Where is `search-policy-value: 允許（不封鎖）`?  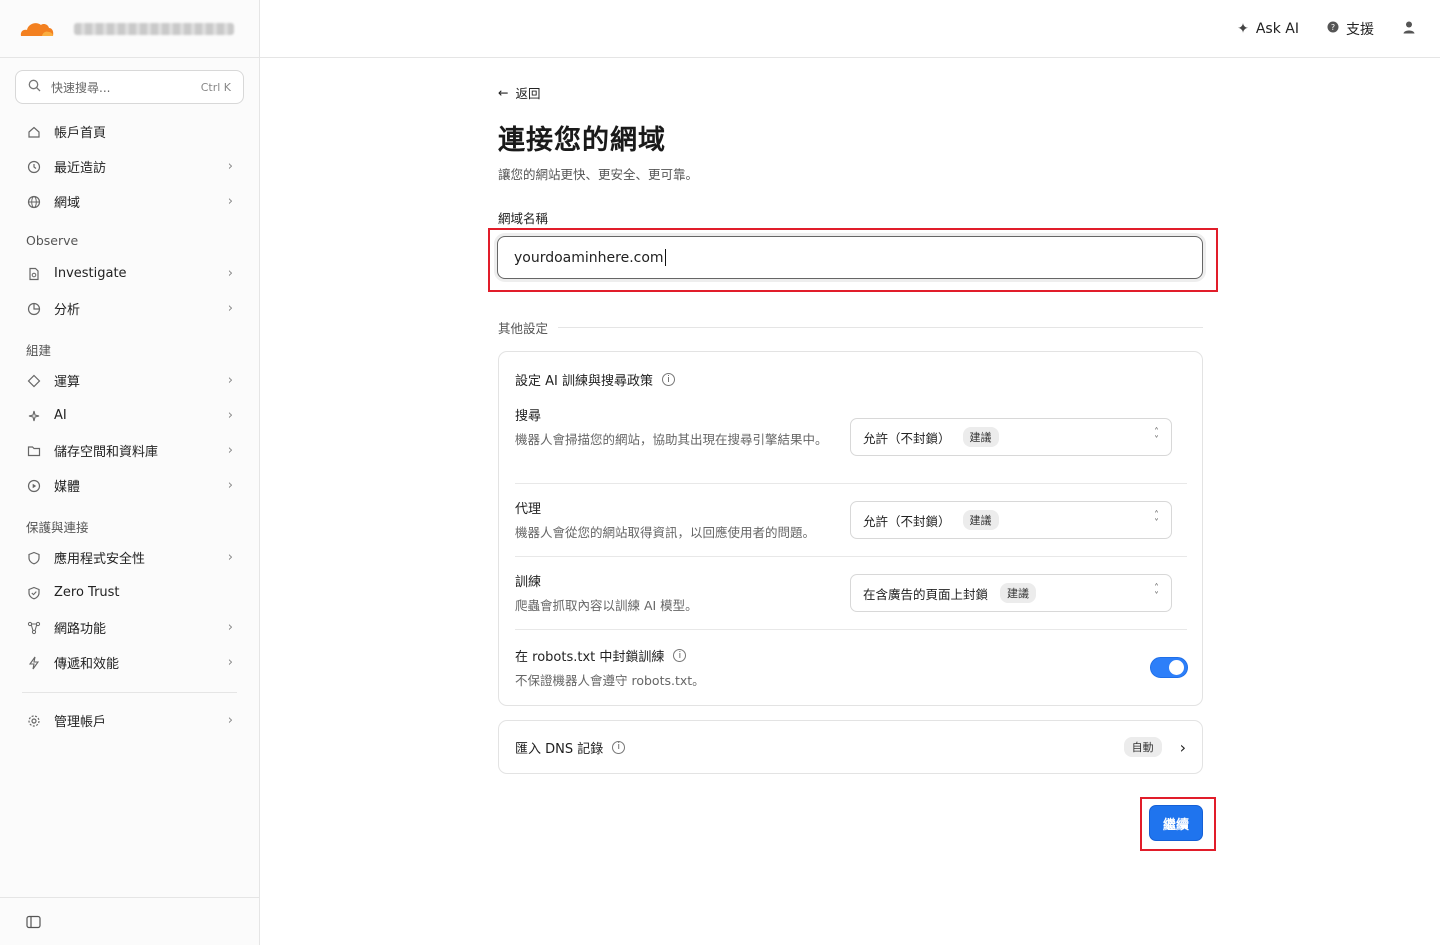
search-policy-value: 允許（不封鎖） is located at coordinates (907, 438).